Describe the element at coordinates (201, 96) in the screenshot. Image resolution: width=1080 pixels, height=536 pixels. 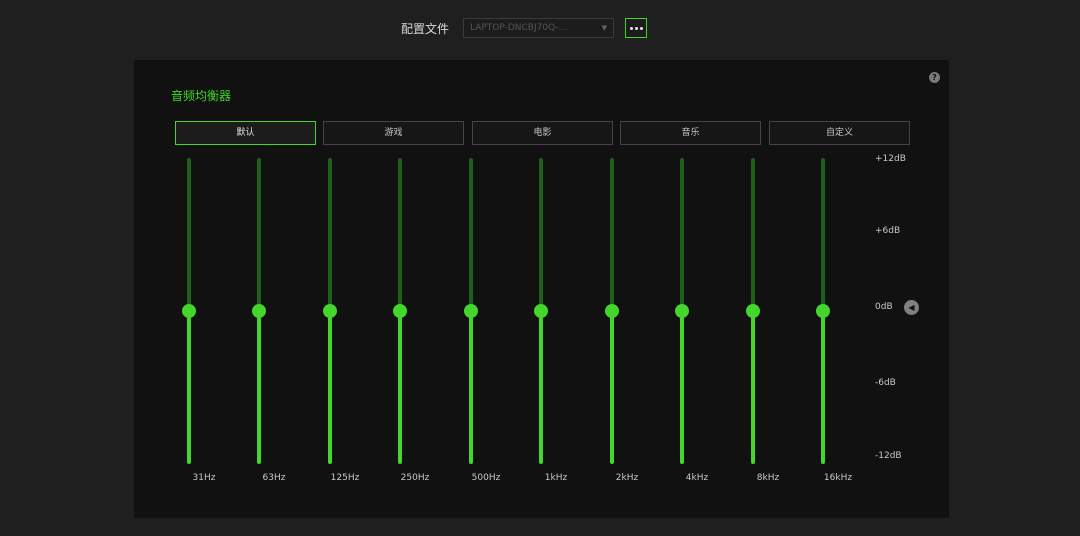
I see `panel-title: 音频均衡器` at that location.